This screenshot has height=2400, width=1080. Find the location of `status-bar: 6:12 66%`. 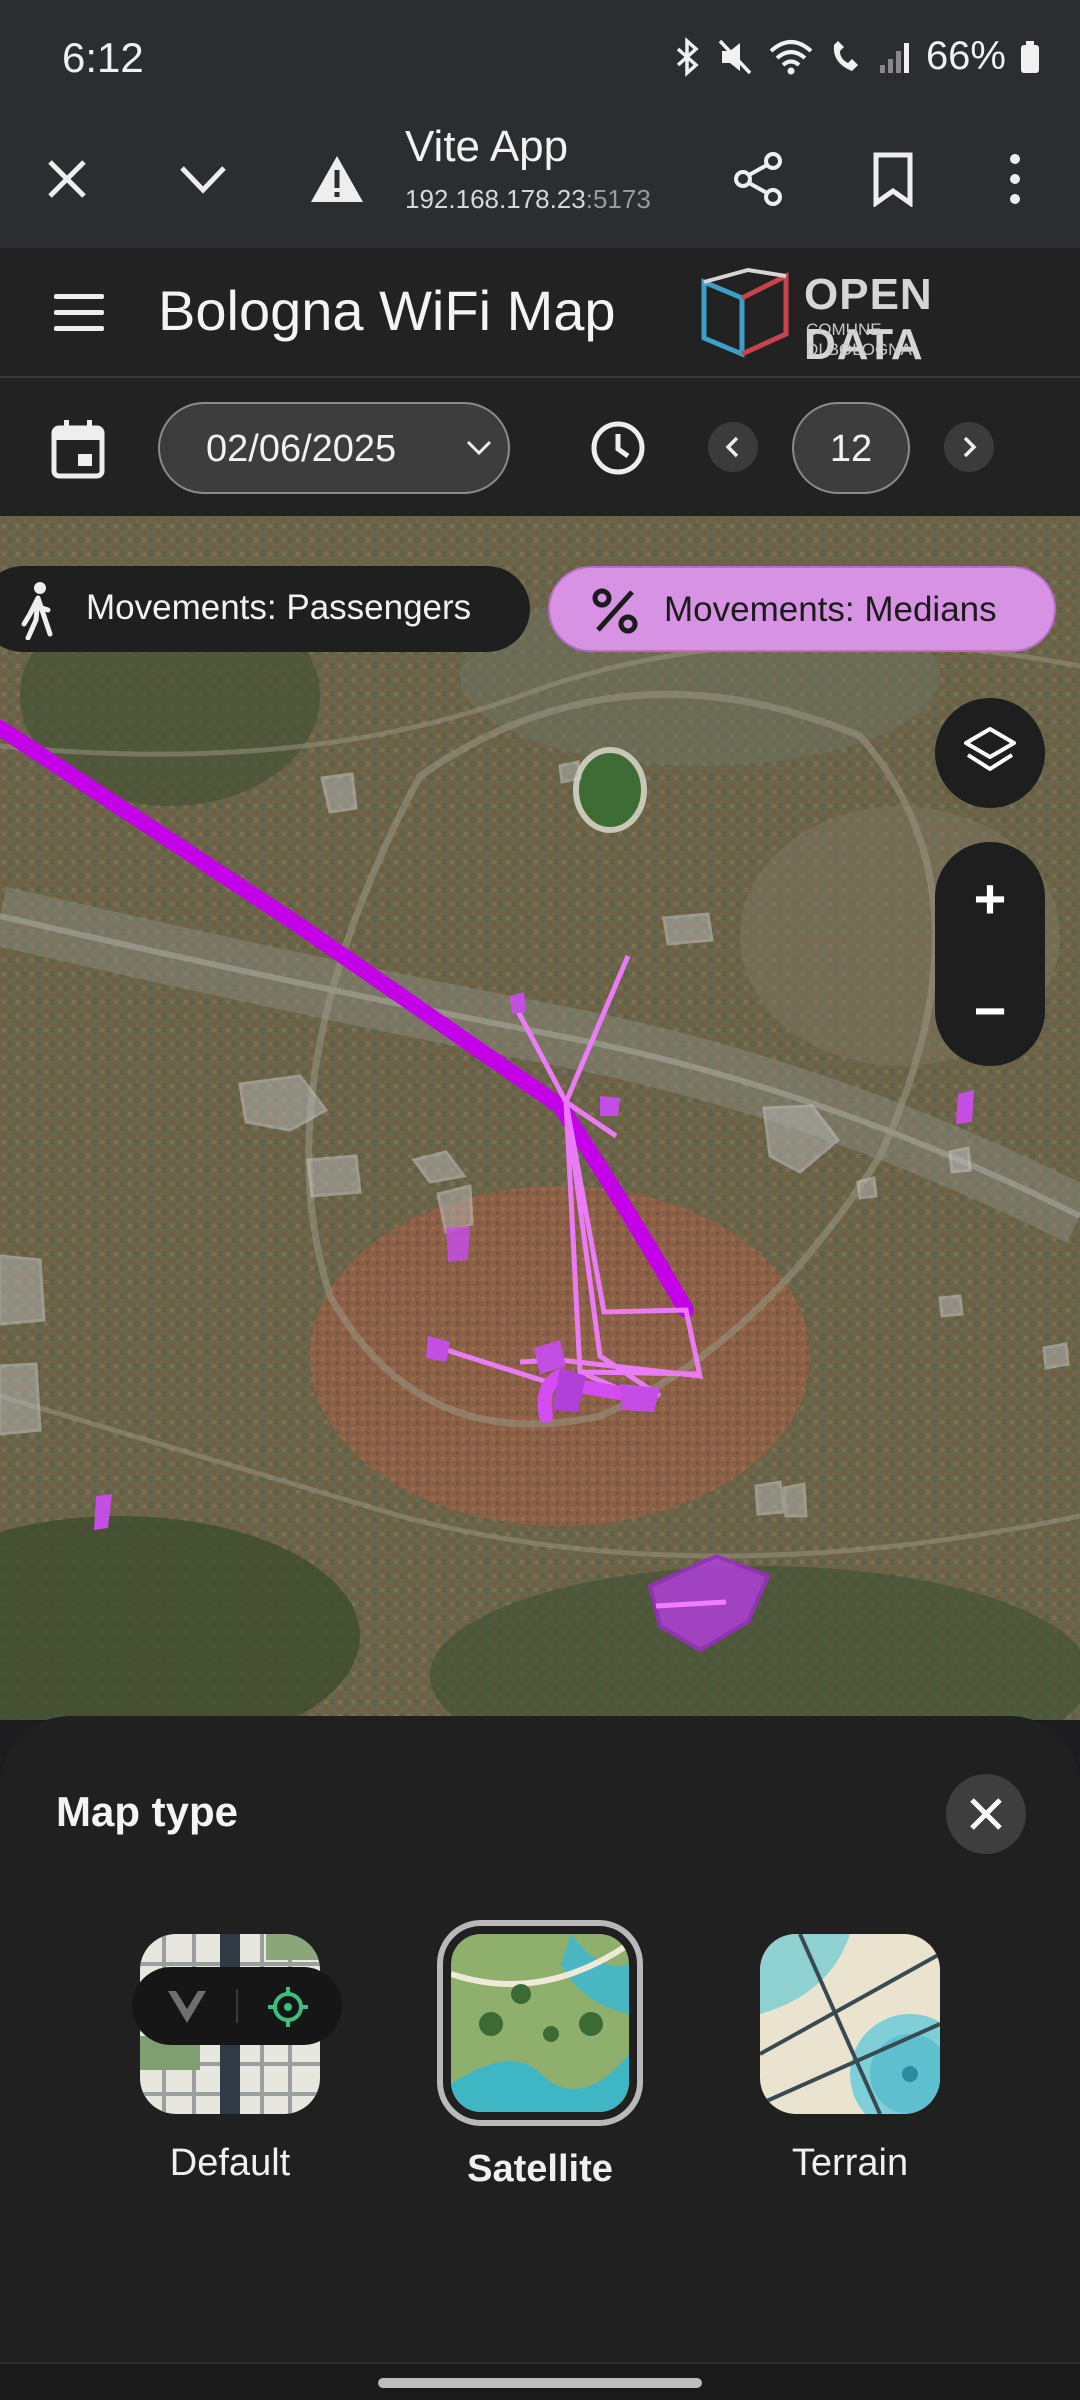

status-bar: 6:12 66% is located at coordinates (540, 55).